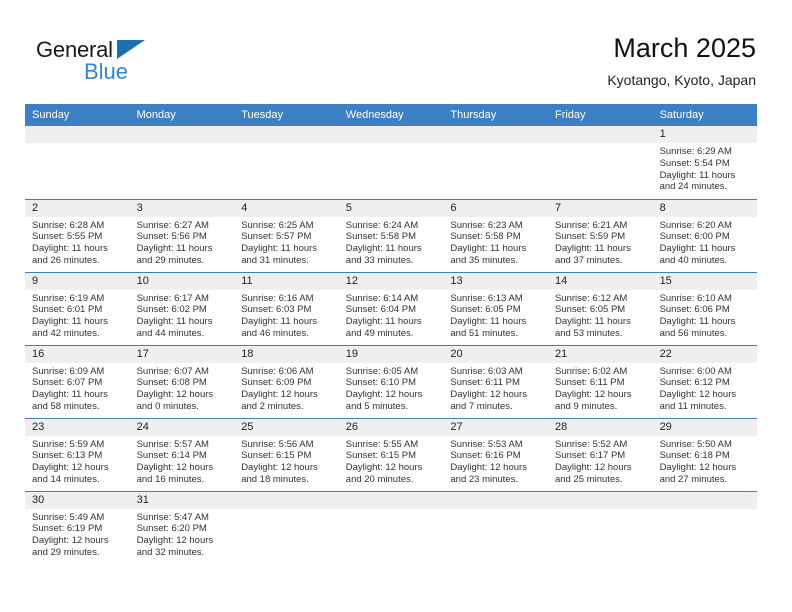  I want to click on sunset-text: Sunset: 6:15 PM, so click(381, 456).